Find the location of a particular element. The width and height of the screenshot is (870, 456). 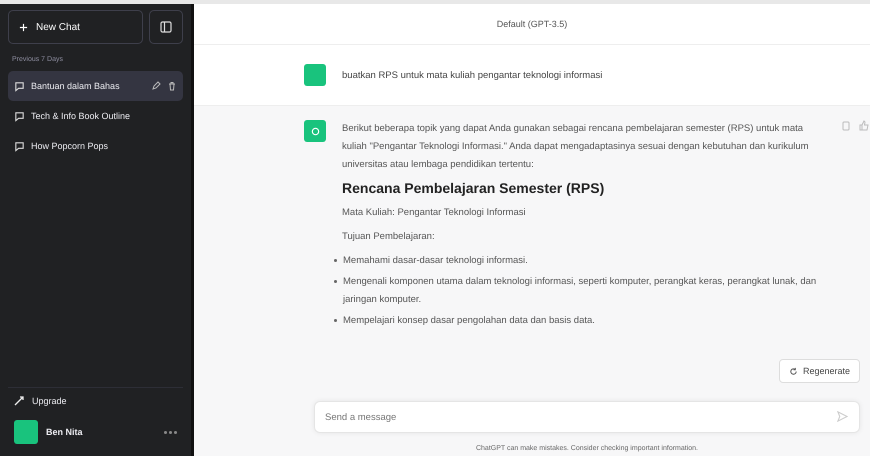

user-name: Ben Nita is located at coordinates (101, 432).